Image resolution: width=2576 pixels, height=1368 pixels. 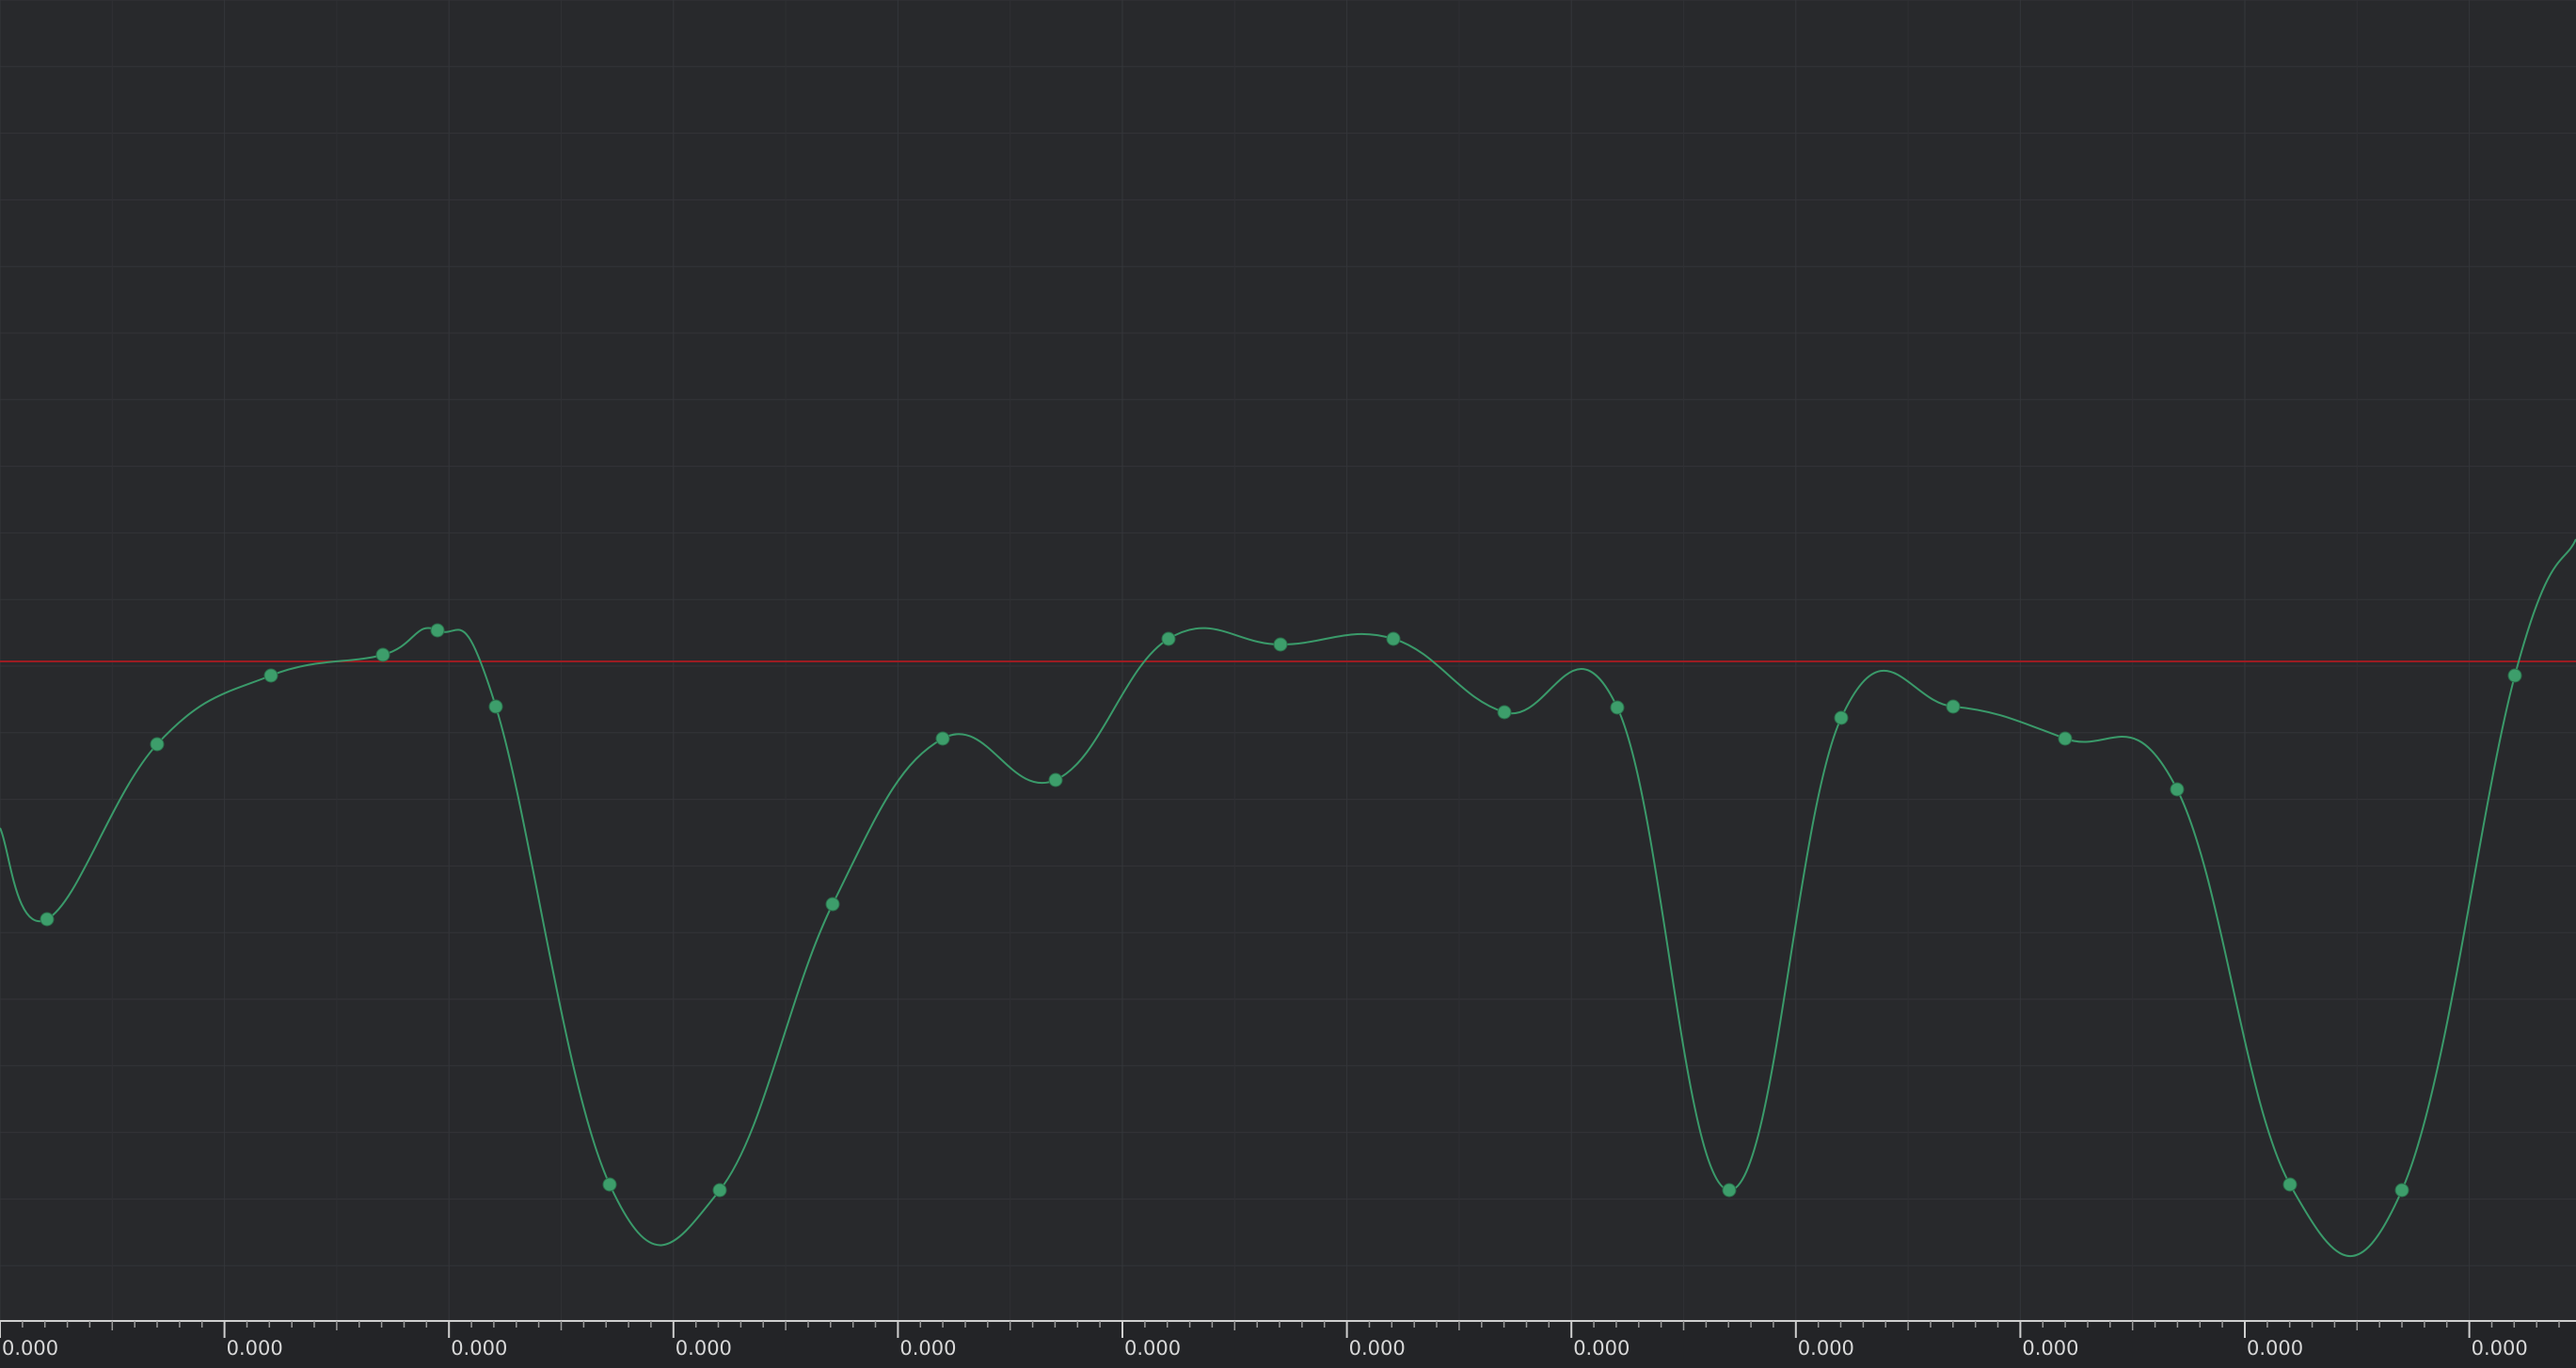 I want to click on ruler-background, so click(x=1288, y=1344).